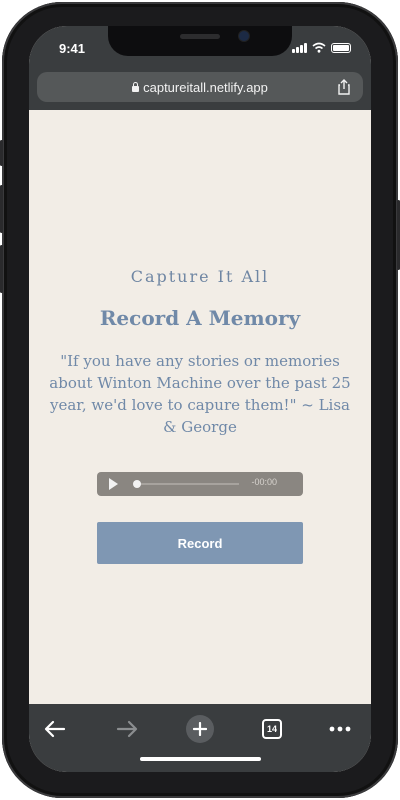  I want to click on new-tab-button, so click(200, 729).